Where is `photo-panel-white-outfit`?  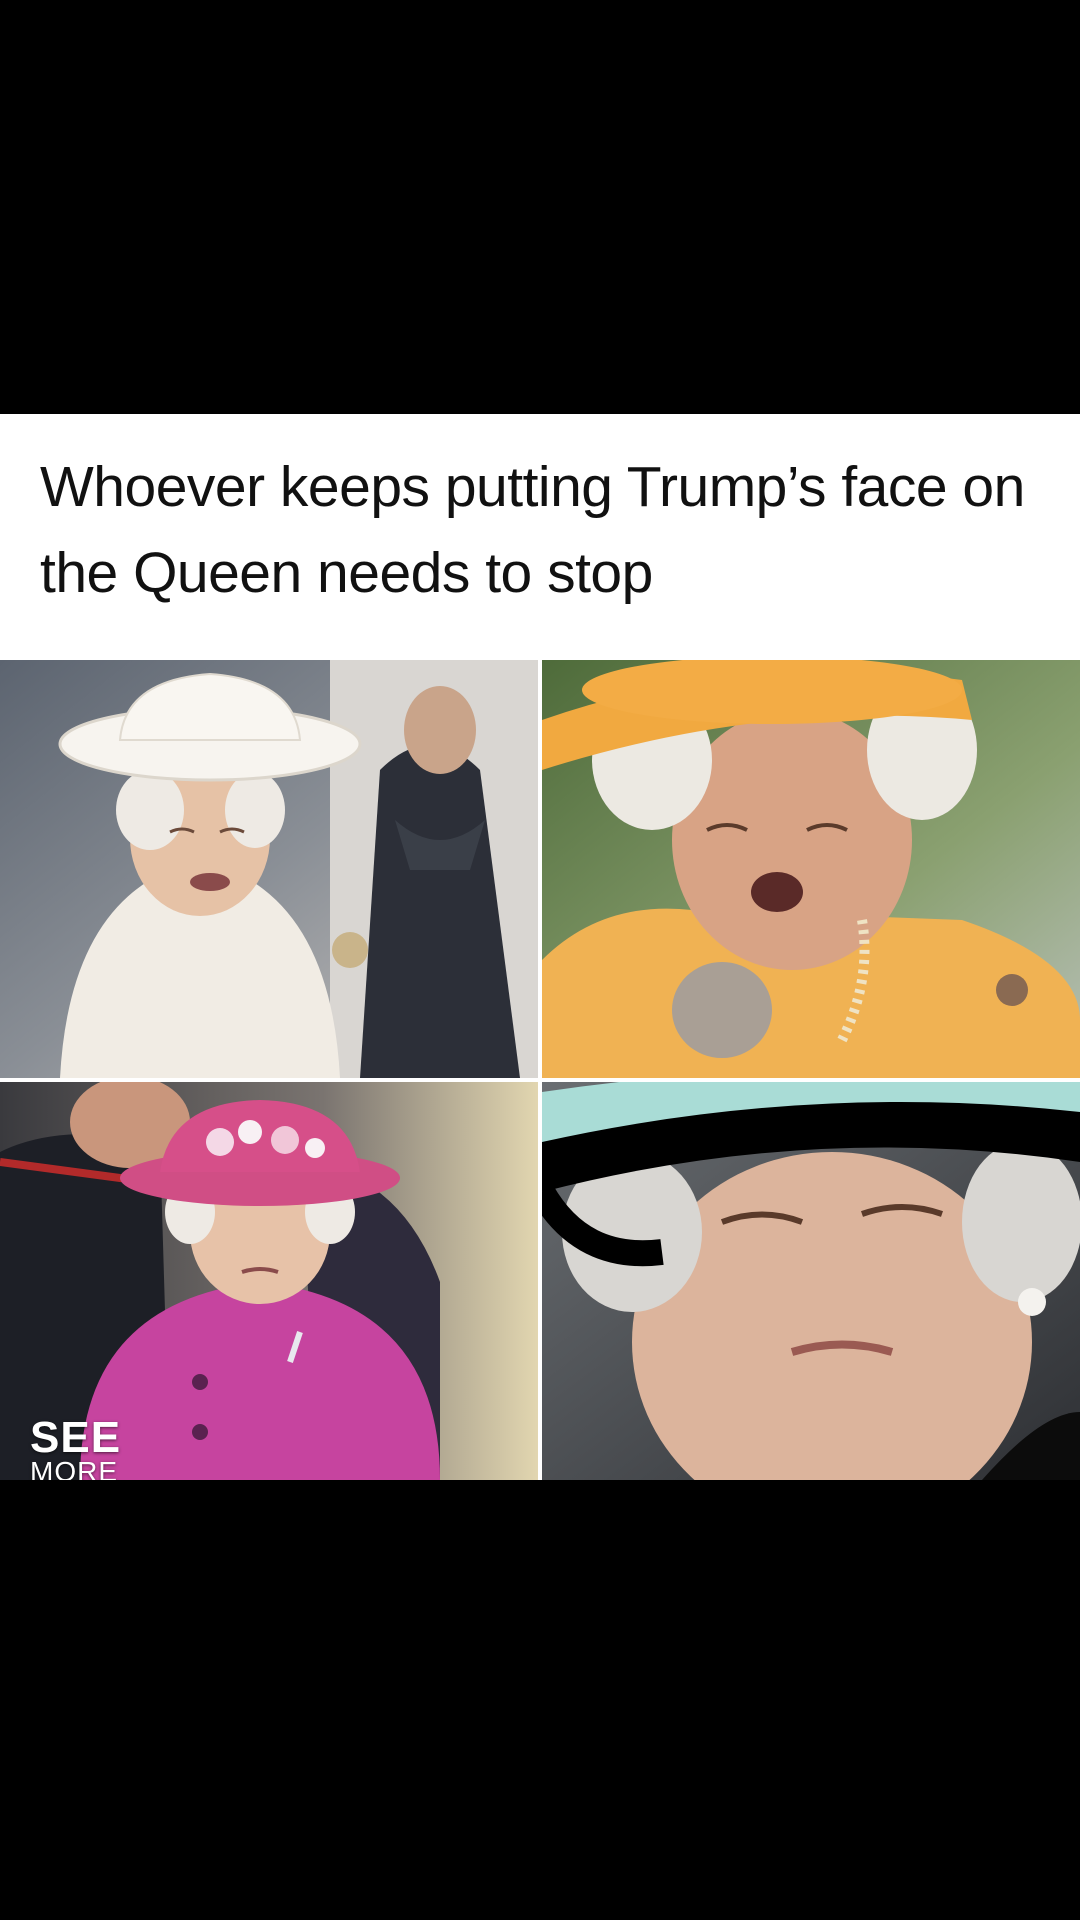 photo-panel-white-outfit is located at coordinates (269, 869).